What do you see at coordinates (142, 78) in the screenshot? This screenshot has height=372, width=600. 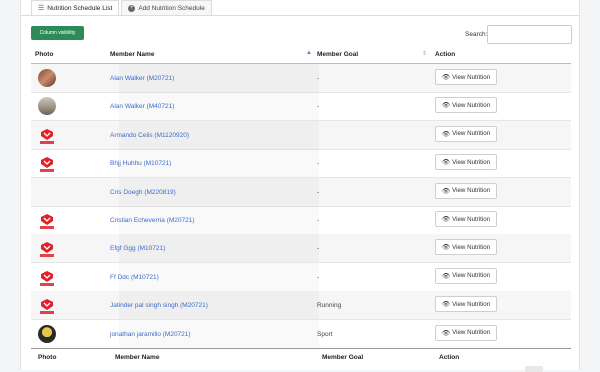 I see `member-name-link: Alan Walker (M20721)` at bounding box center [142, 78].